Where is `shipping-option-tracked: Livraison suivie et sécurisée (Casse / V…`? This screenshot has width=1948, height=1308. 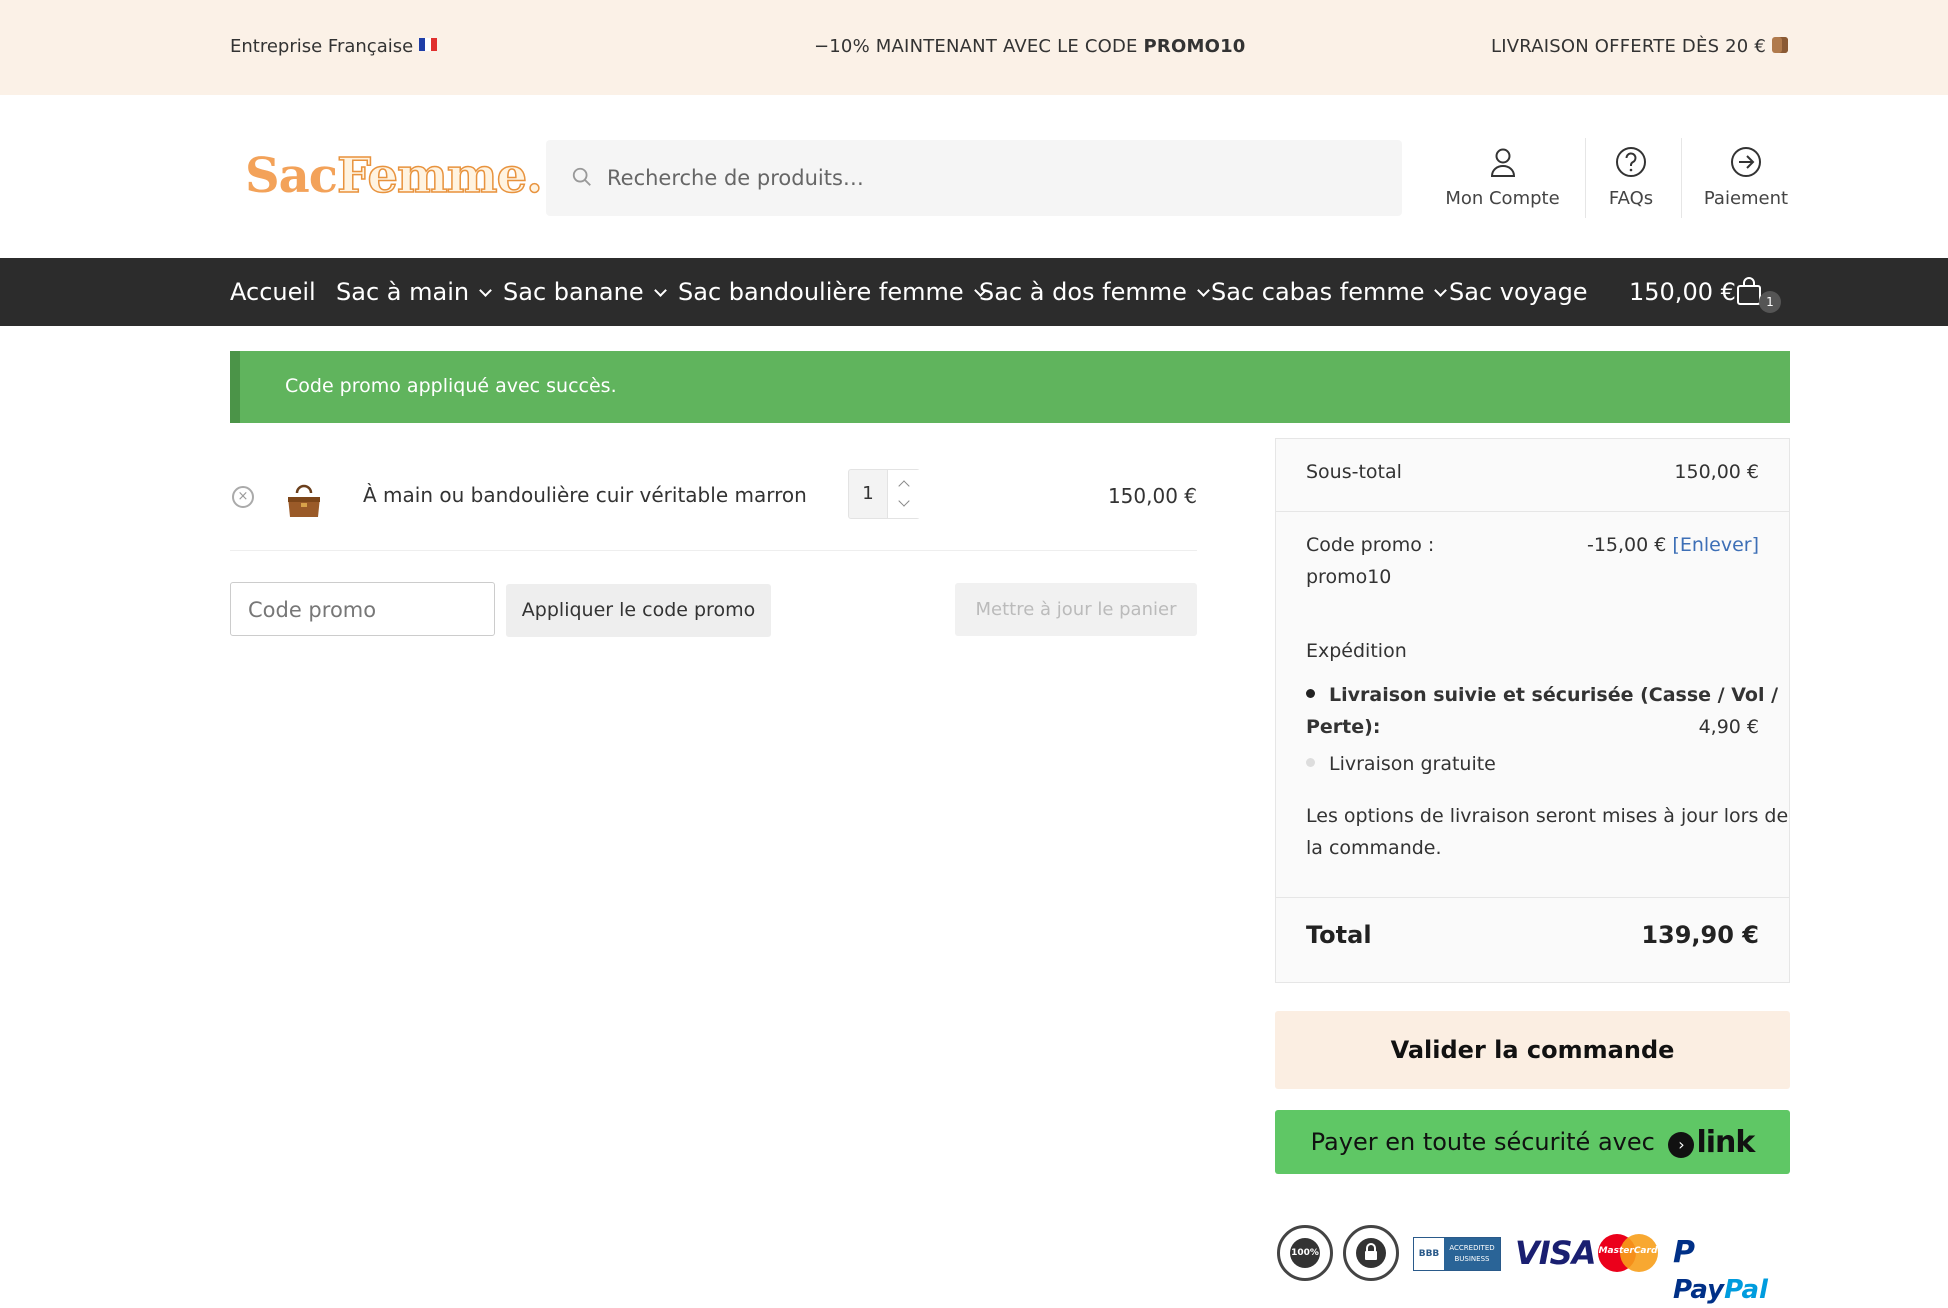 shipping-option-tracked: Livraison suivie et sécurisée (Casse / V… is located at coordinates (1542, 695).